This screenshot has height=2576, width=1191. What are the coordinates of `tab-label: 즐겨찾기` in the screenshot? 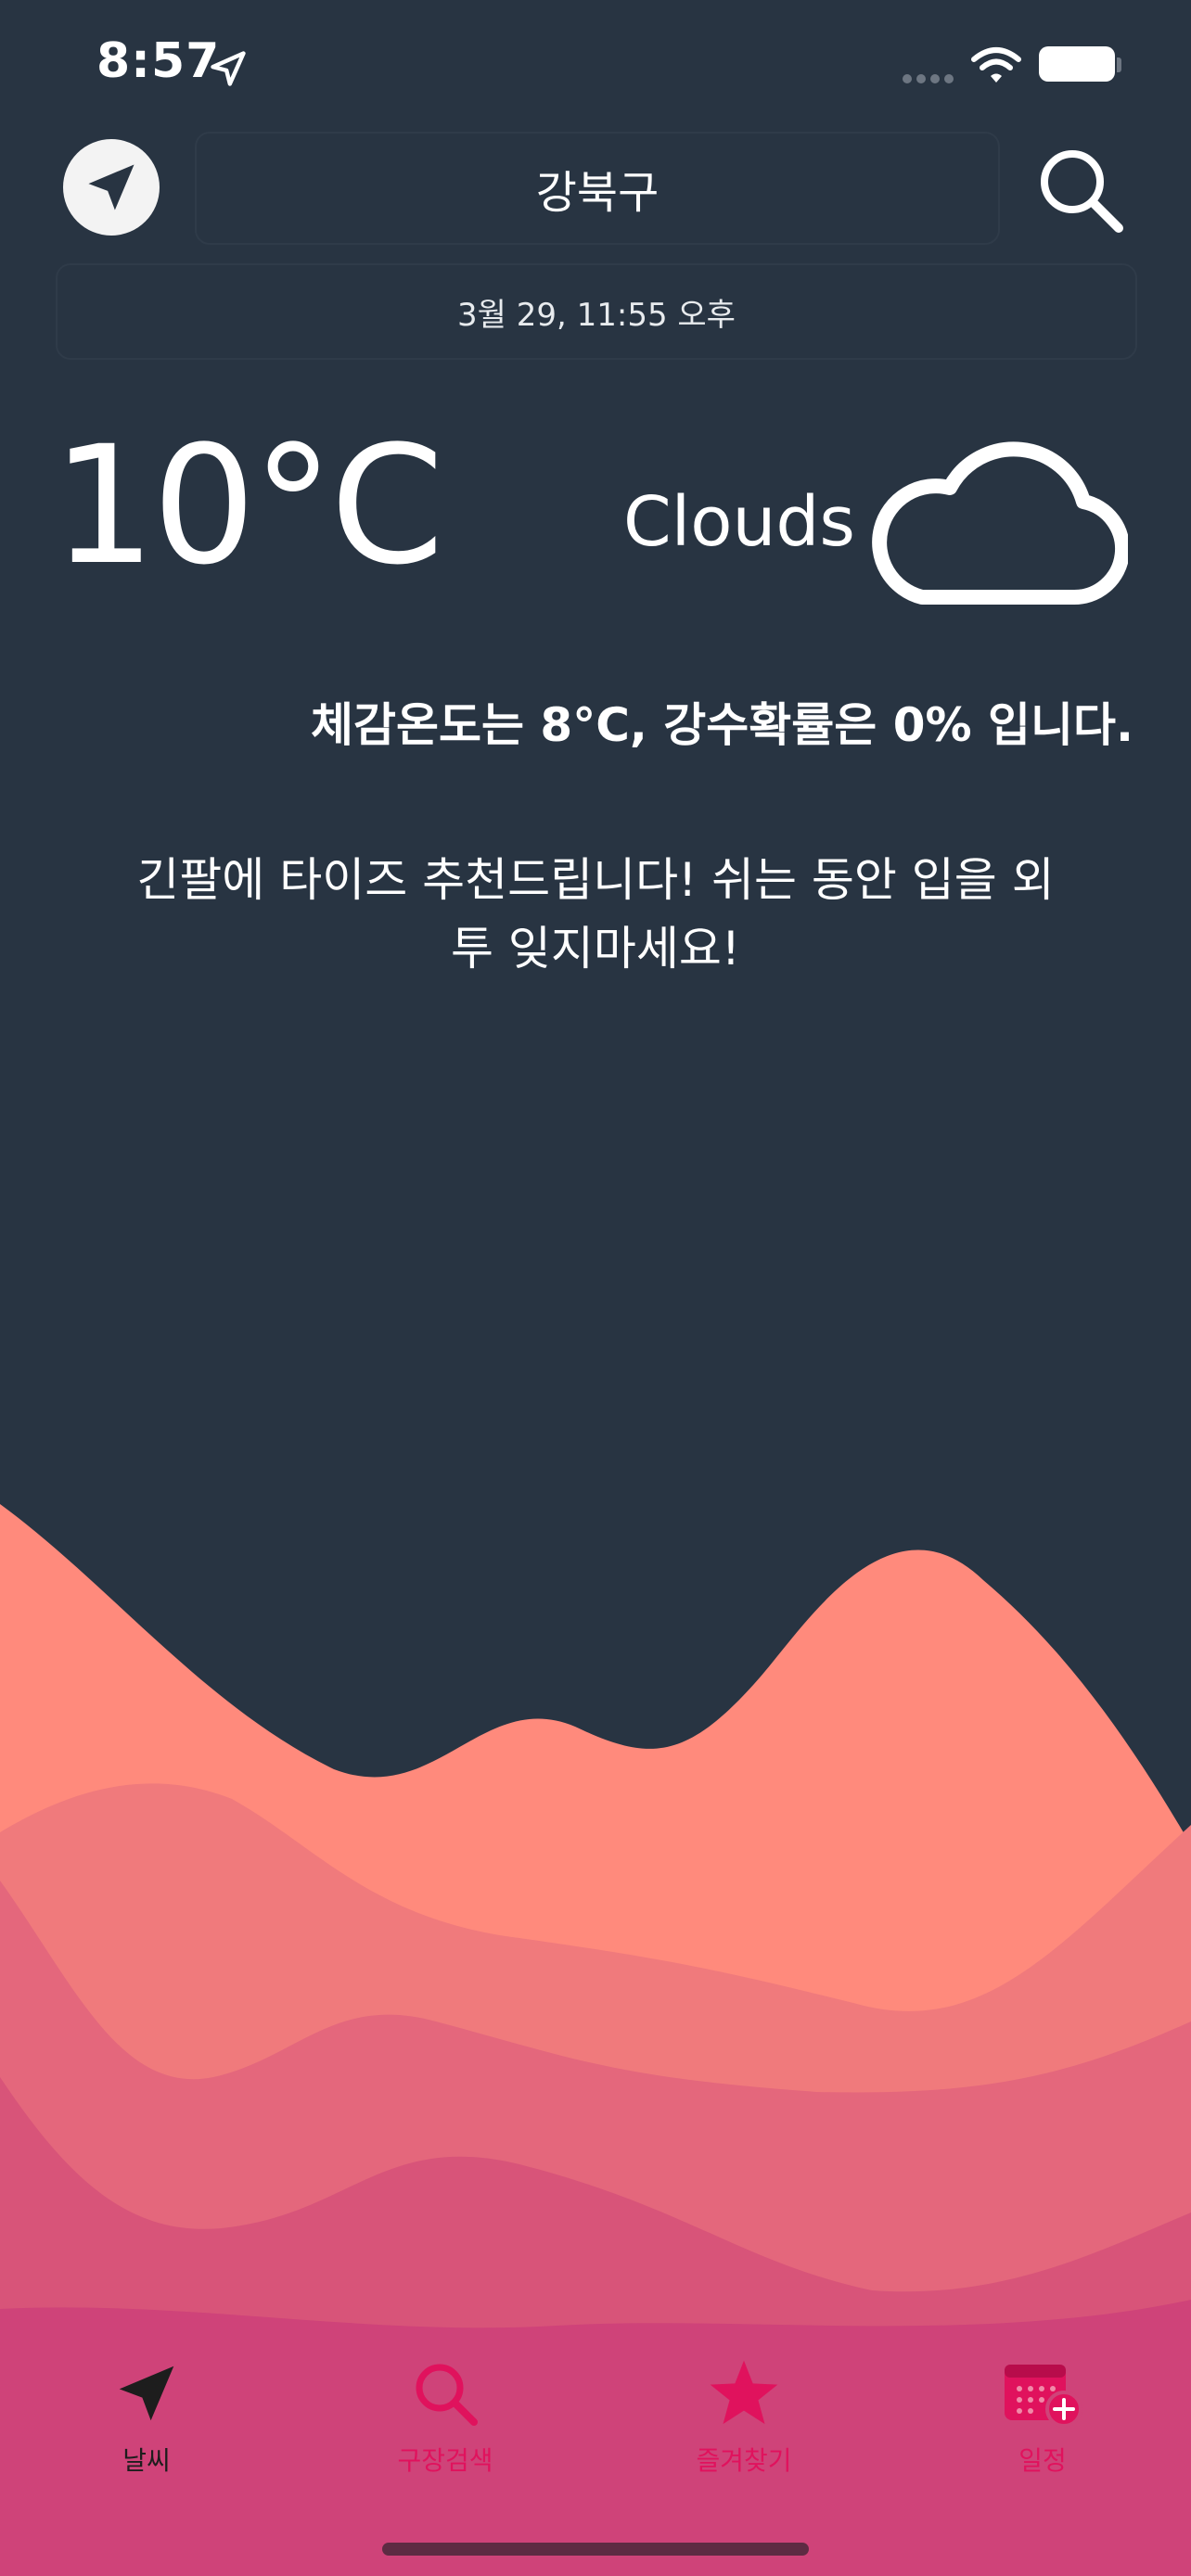 It's located at (744, 2460).